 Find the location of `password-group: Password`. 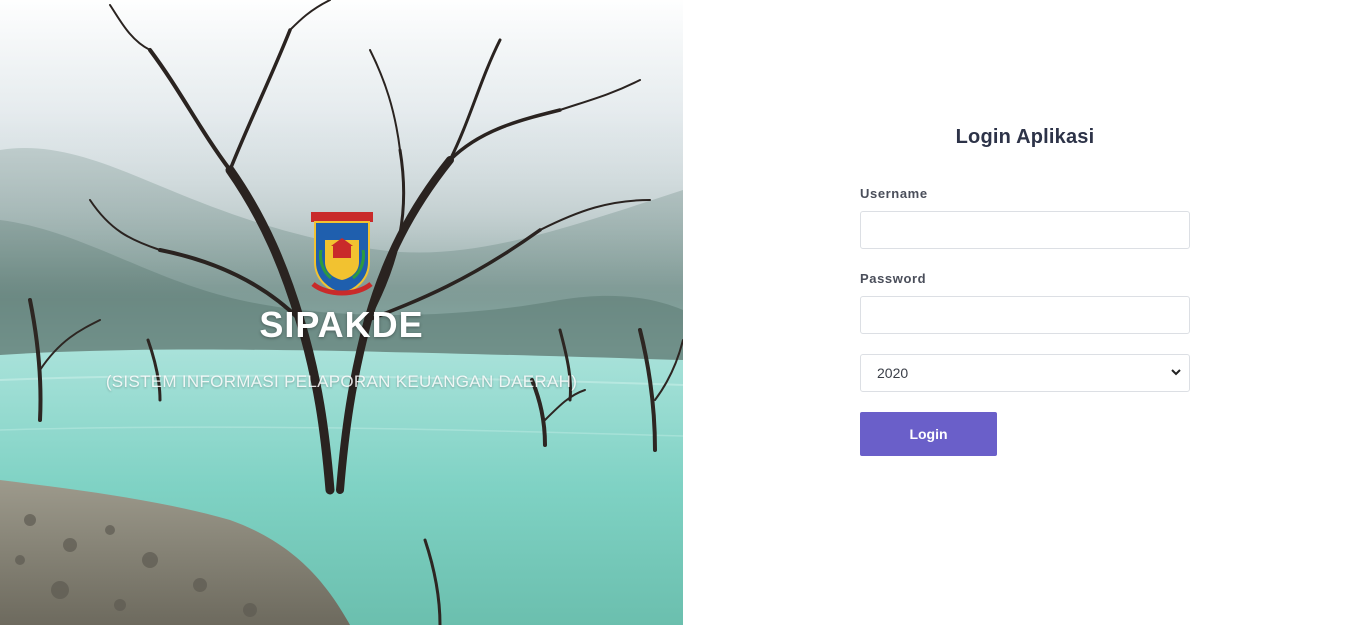

password-group: Password is located at coordinates (1025, 302).